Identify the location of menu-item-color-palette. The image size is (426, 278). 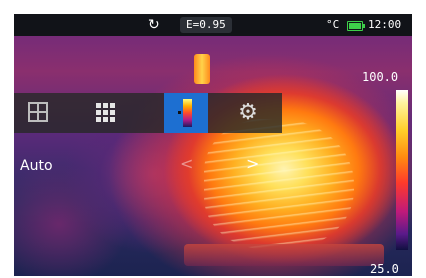
(186, 113).